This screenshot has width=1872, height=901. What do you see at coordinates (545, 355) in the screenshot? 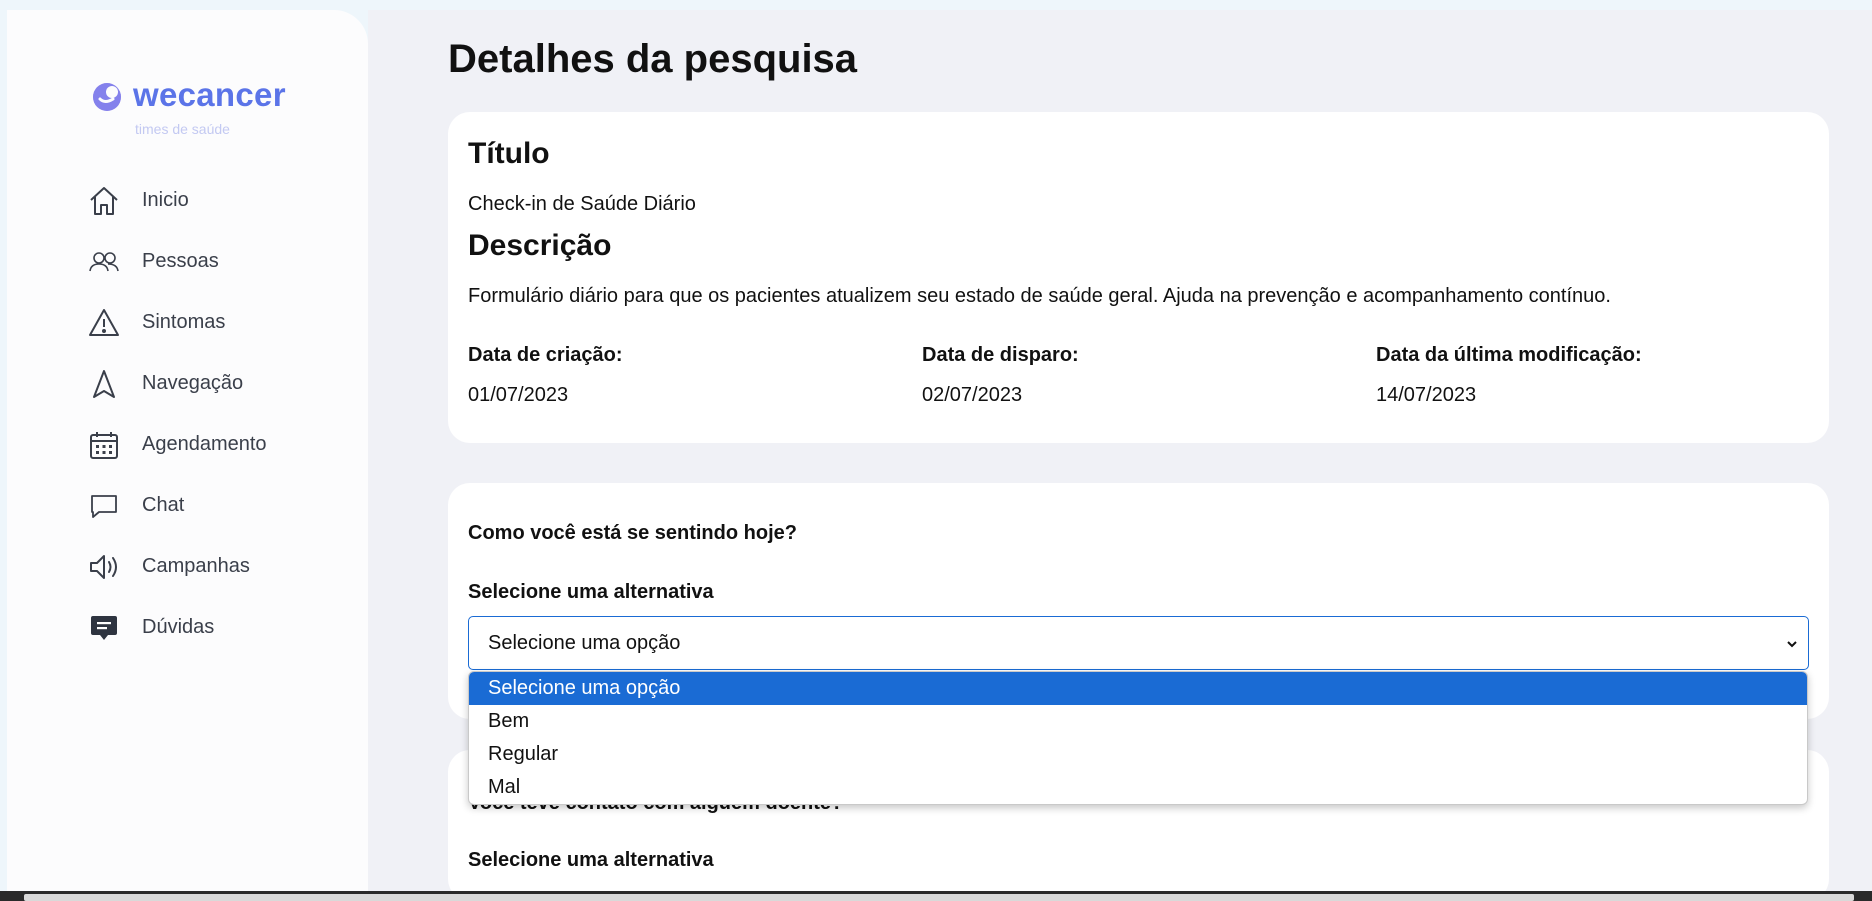
I see `created-date-label: Data de criação:` at bounding box center [545, 355].